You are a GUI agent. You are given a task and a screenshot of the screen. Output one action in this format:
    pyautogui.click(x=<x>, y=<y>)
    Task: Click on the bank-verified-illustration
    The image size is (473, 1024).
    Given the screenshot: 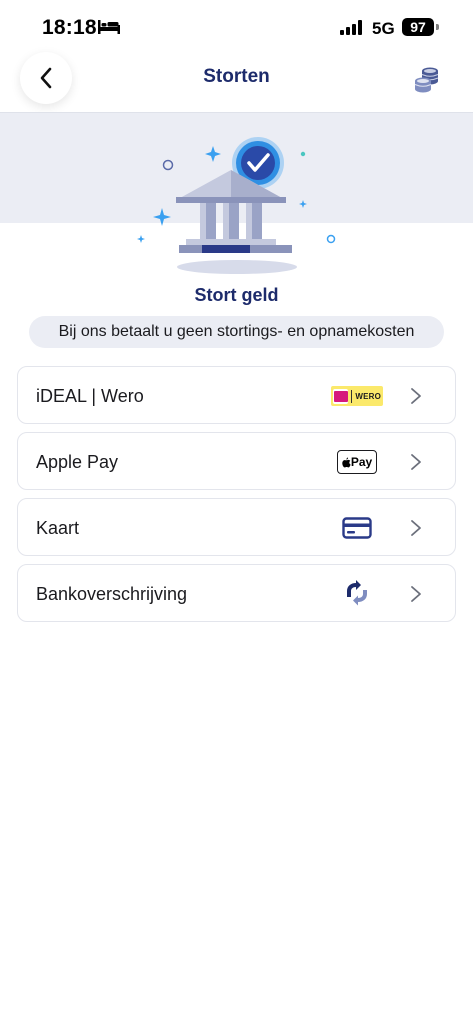 What is the action you would take?
    pyautogui.click(x=236, y=205)
    